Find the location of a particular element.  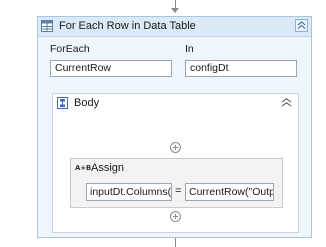

table-icon is located at coordinates (47, 26).